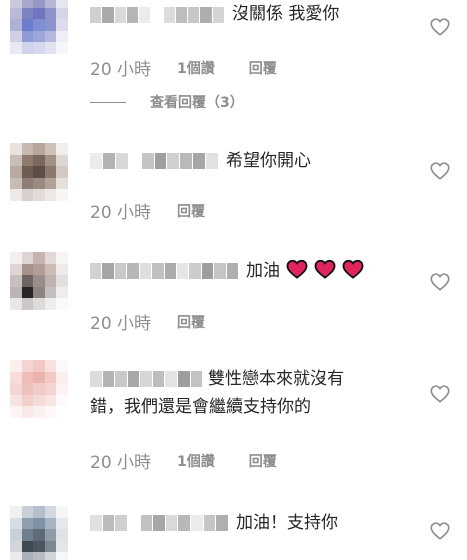  Describe the element at coordinates (287, 523) in the screenshot. I see `comment-text: 加油！支持你` at that location.